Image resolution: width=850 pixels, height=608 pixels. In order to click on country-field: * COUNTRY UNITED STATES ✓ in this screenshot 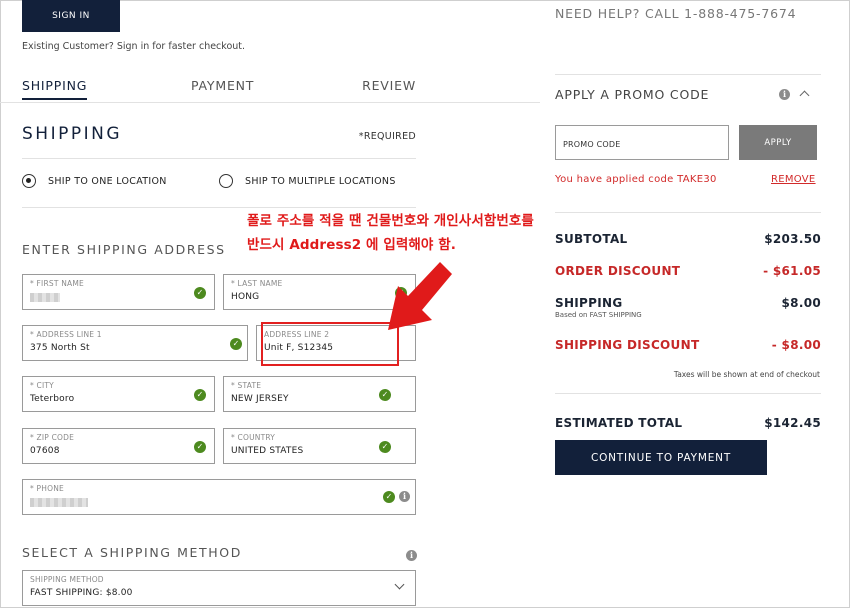, I will do `click(319, 446)`.